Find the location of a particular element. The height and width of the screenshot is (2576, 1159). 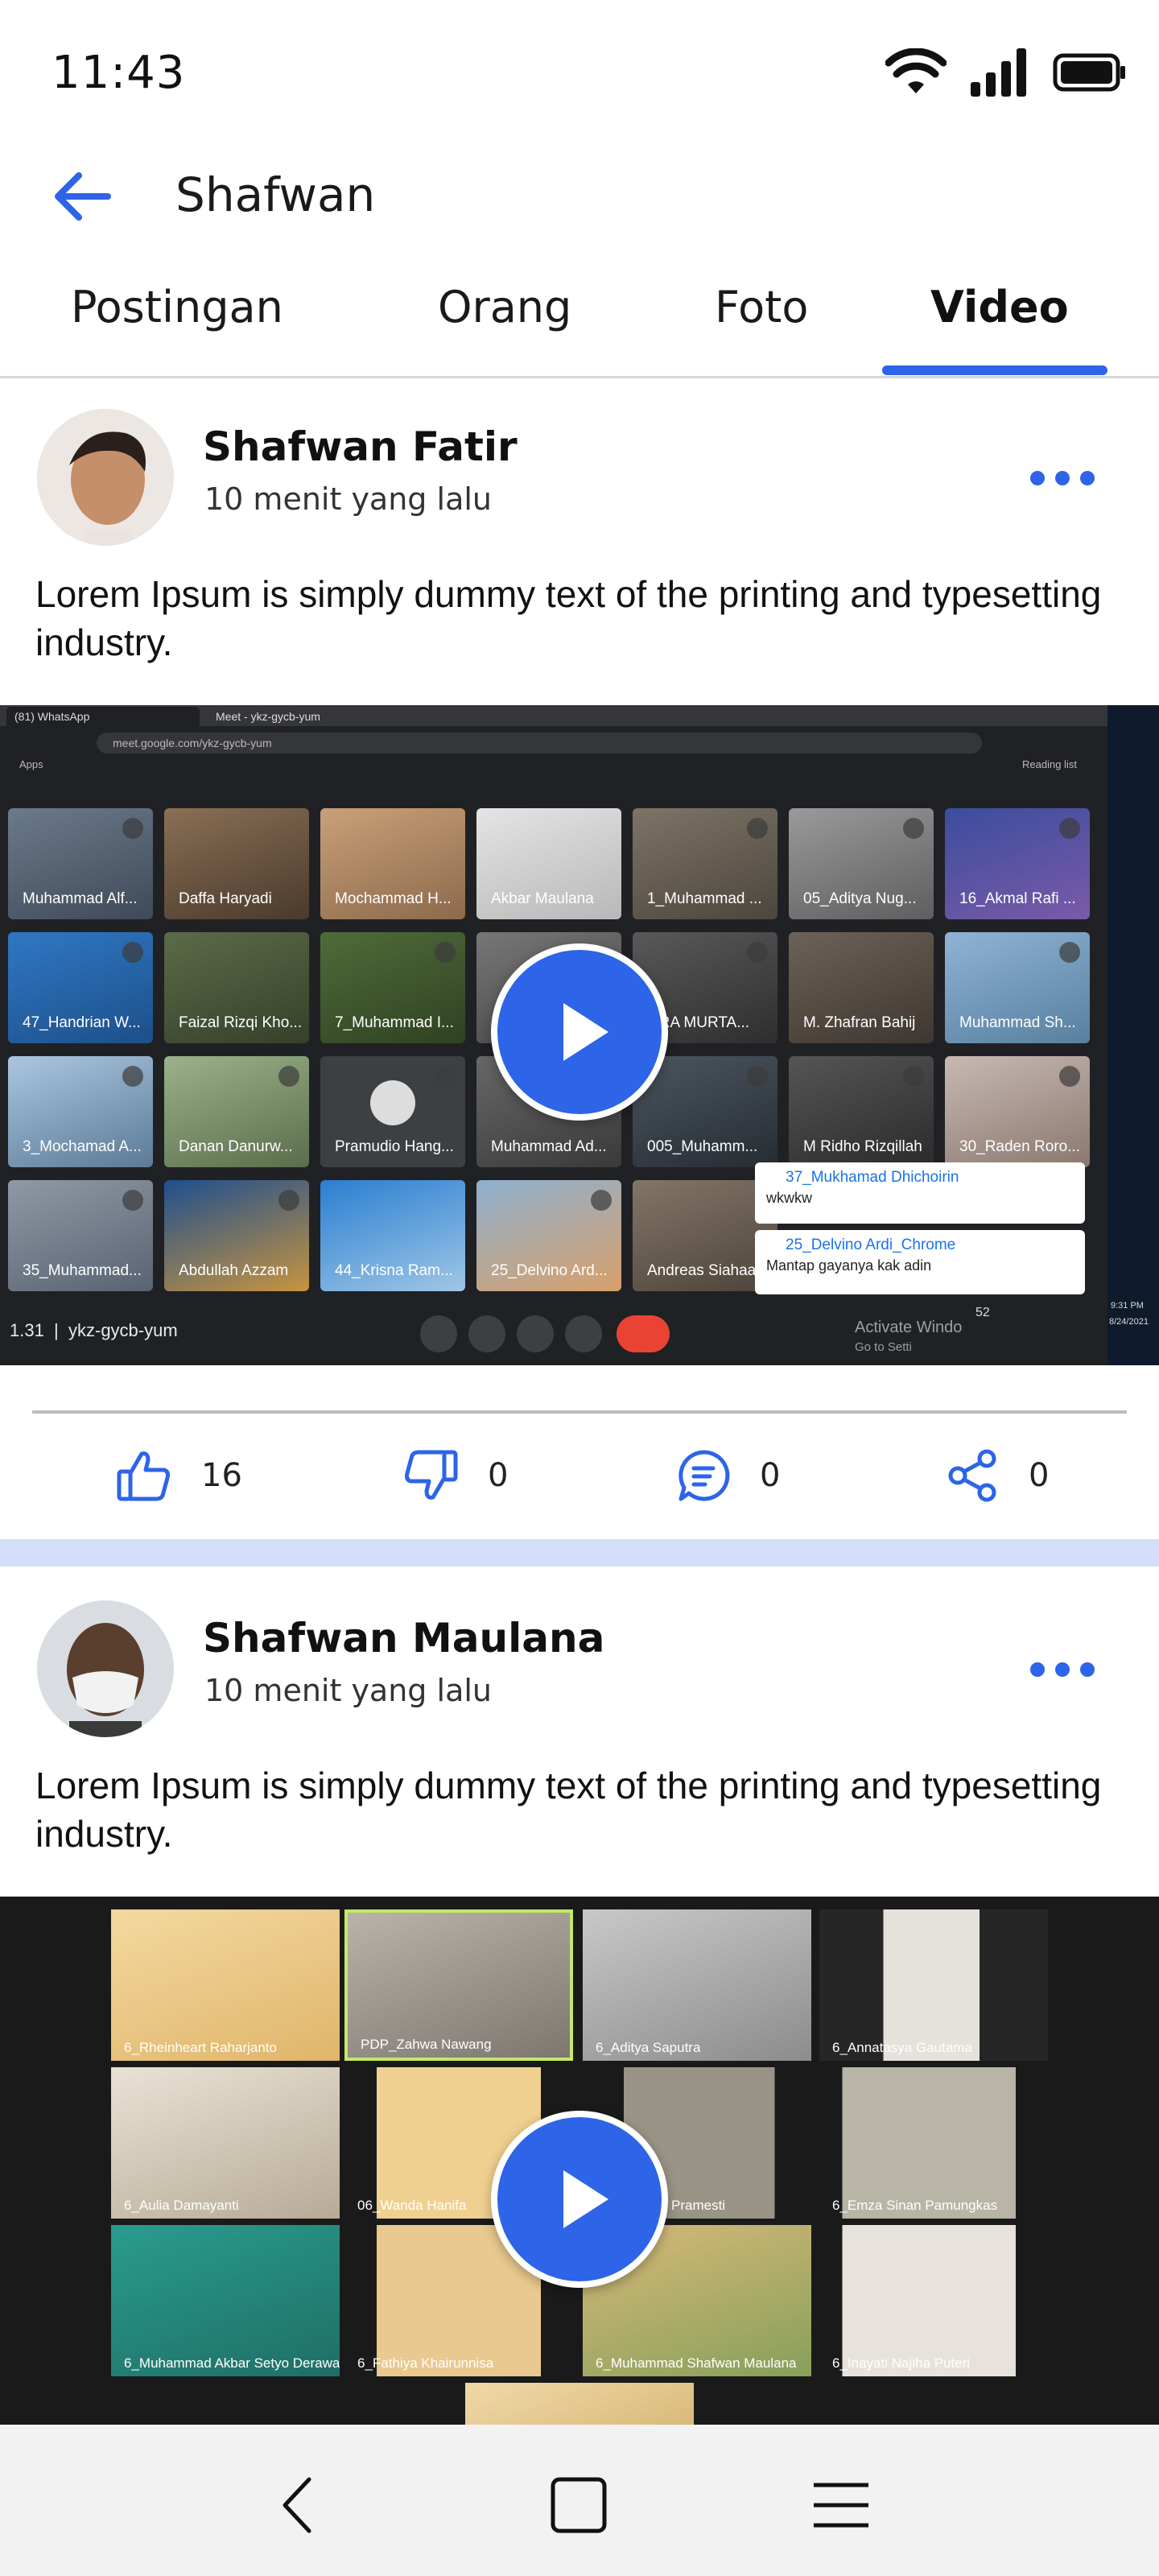

arrow-left-icon is located at coordinates (83, 196).